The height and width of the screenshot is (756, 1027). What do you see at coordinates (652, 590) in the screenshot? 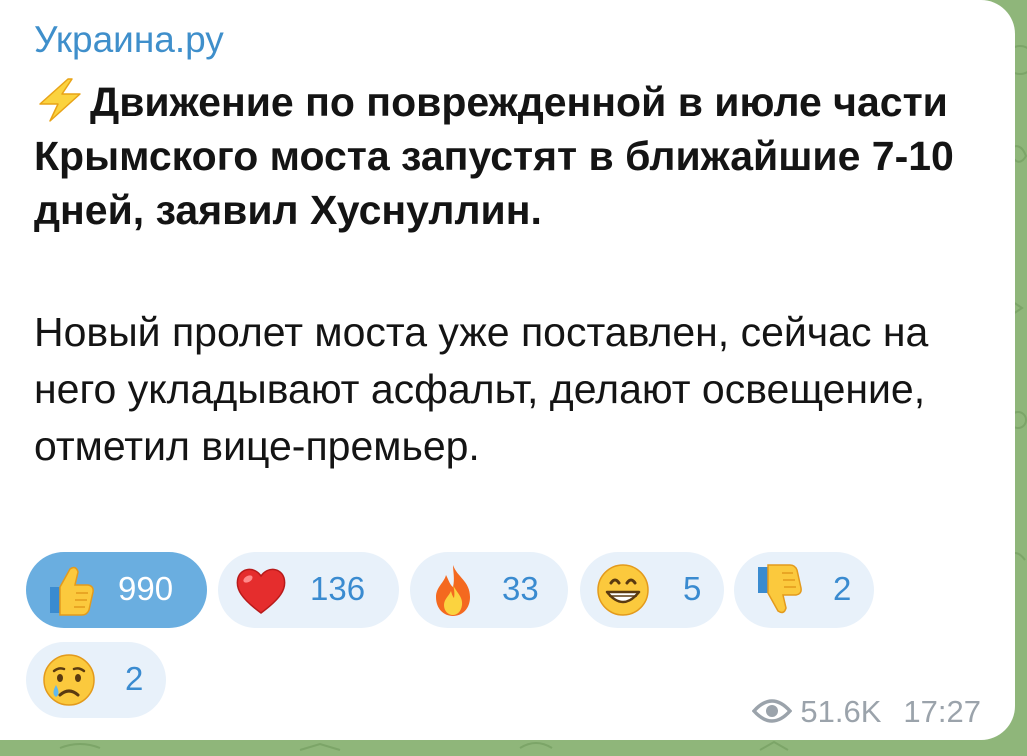
I see `reaction-grinning-button: 5` at bounding box center [652, 590].